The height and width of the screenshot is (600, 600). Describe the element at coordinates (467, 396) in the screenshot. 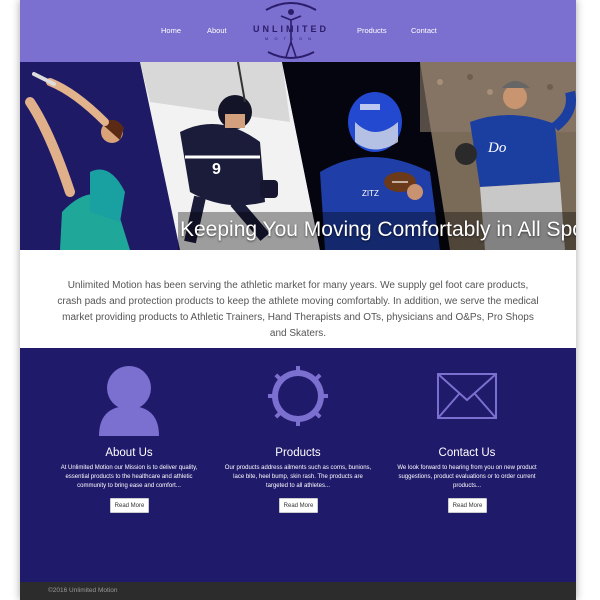

I see `envelope-icon` at that location.